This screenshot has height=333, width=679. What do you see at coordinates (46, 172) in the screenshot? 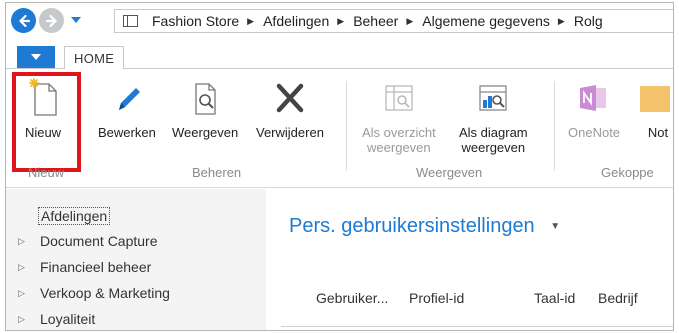
I see `group-label-new: Nieuw` at bounding box center [46, 172].